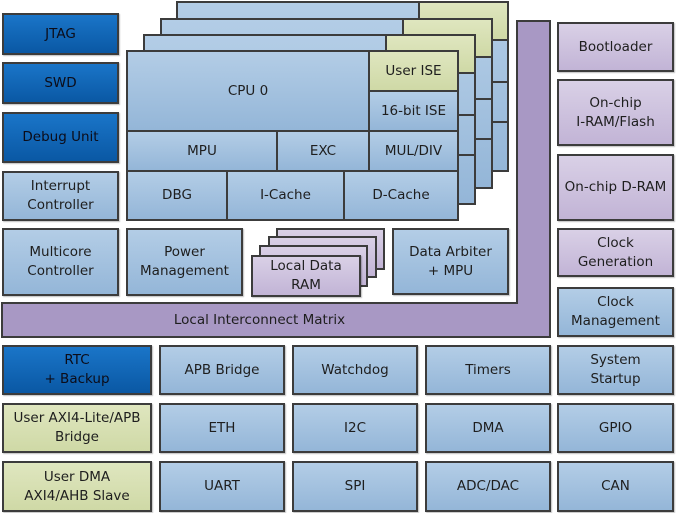 The image size is (676, 513). What do you see at coordinates (248, 91) in the screenshot?
I see `cpu0-core: CPU 0` at bounding box center [248, 91].